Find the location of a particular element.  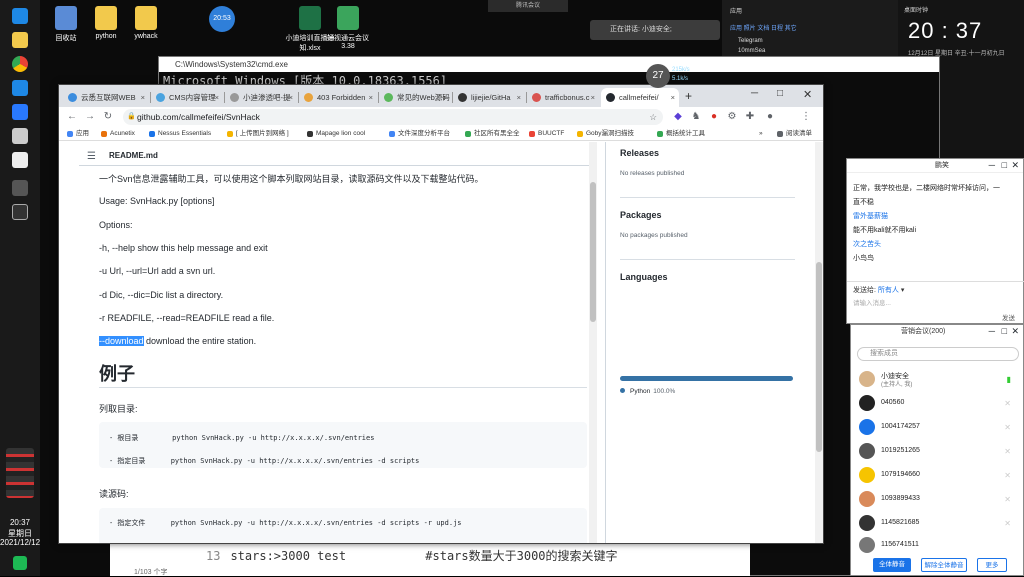

unmute-all-button: 解除全体静音 is located at coordinates (944, 565).